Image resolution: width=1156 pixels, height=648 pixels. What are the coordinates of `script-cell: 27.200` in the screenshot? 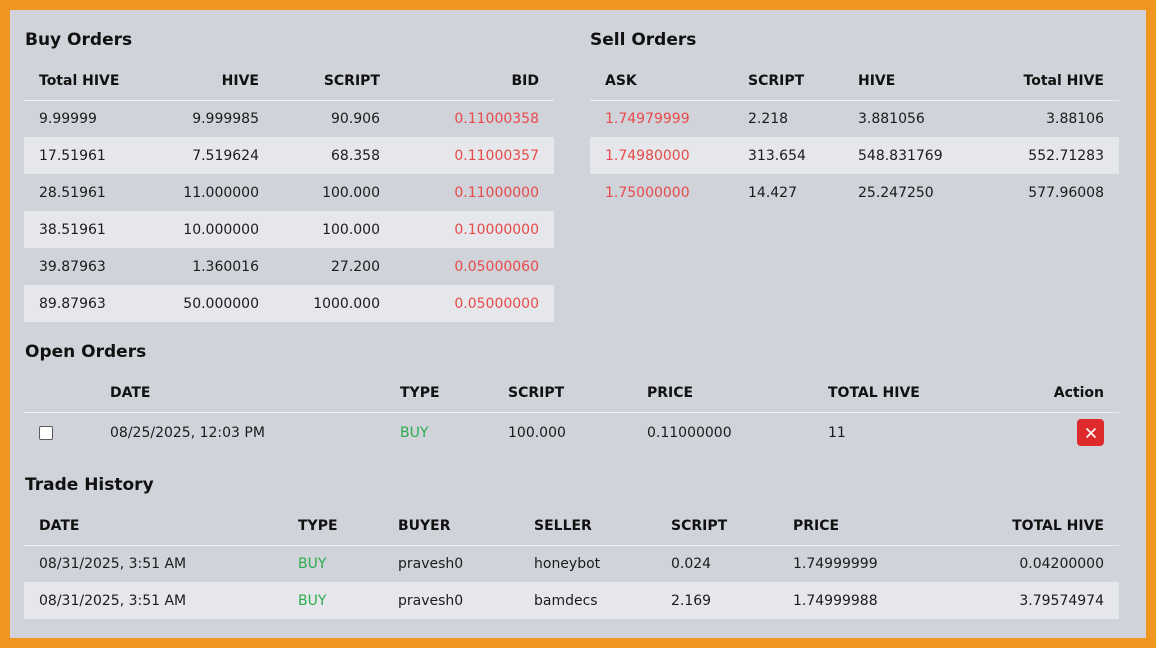 It's located at (355, 266).